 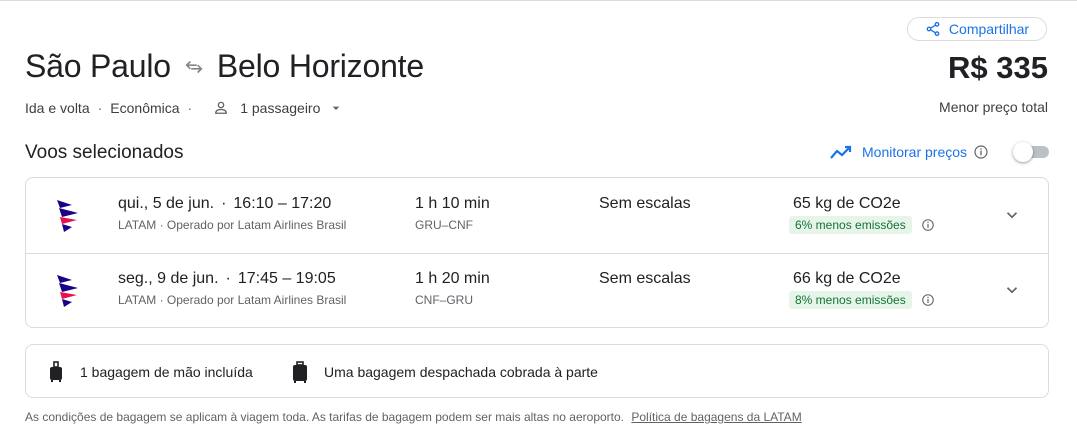 I want to click on cabin-class: Econômica, so click(x=145, y=108).